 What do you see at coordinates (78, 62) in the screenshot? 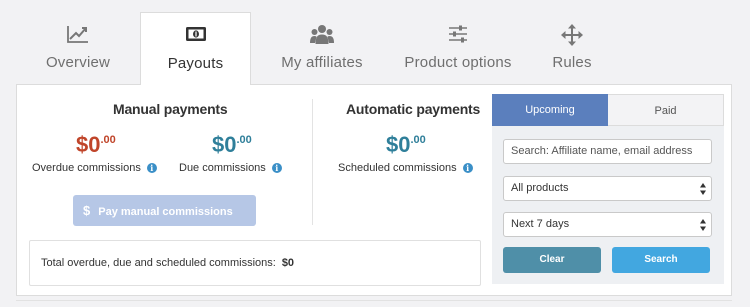
I see `tab-label: Overview` at bounding box center [78, 62].